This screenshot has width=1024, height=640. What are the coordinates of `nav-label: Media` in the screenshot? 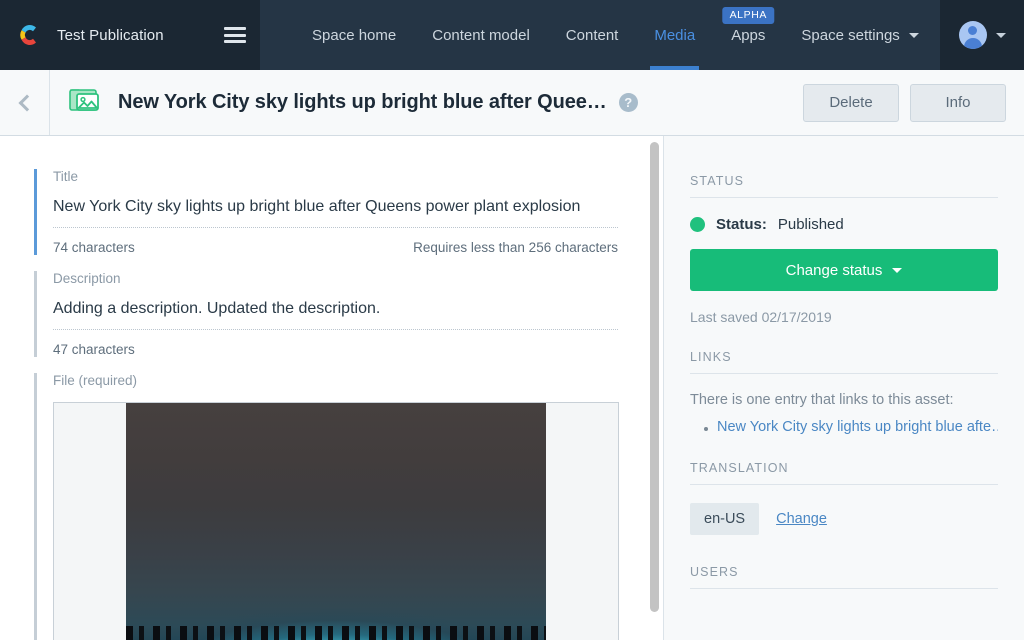 It's located at (675, 35).